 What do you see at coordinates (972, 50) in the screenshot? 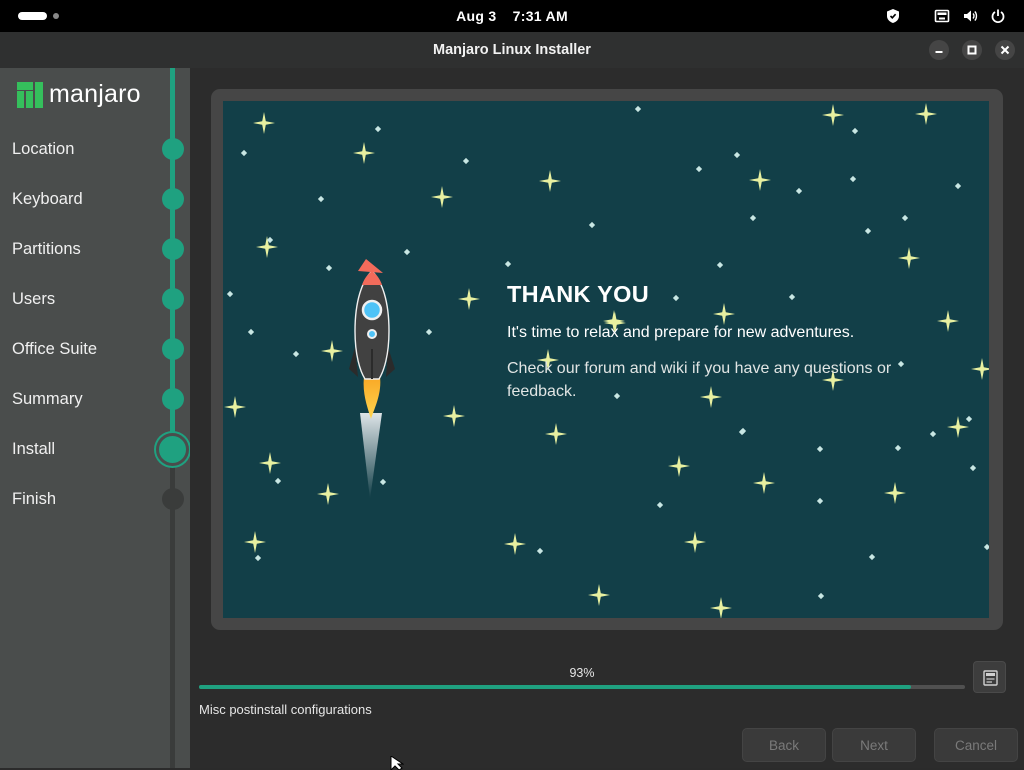
I see `maximize-button` at bounding box center [972, 50].